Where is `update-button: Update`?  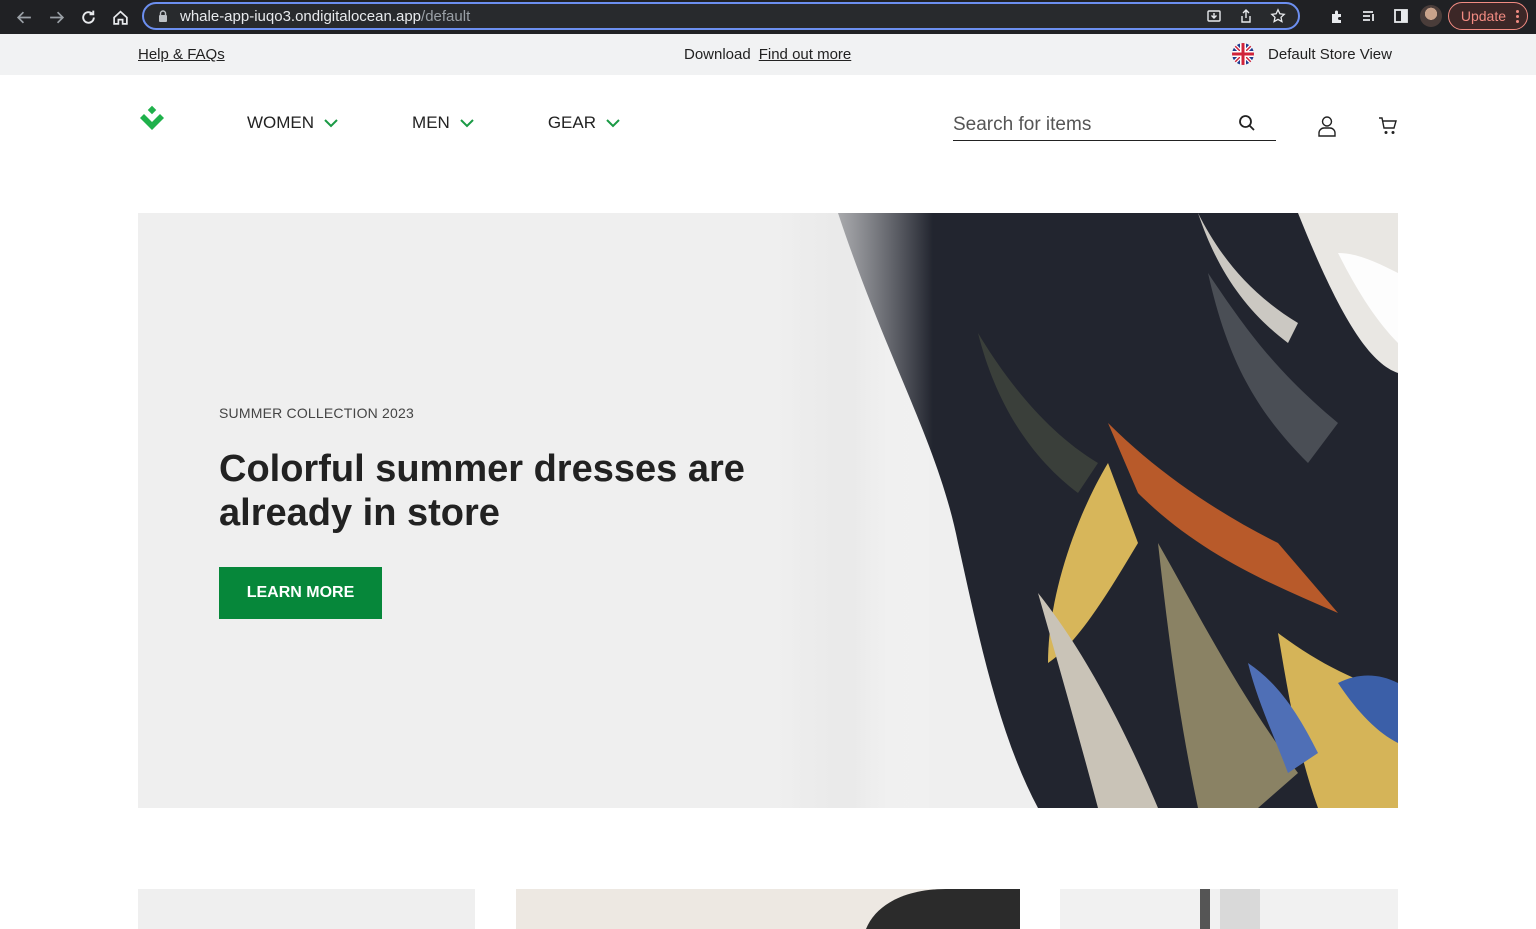 update-button: Update is located at coordinates (1487, 16).